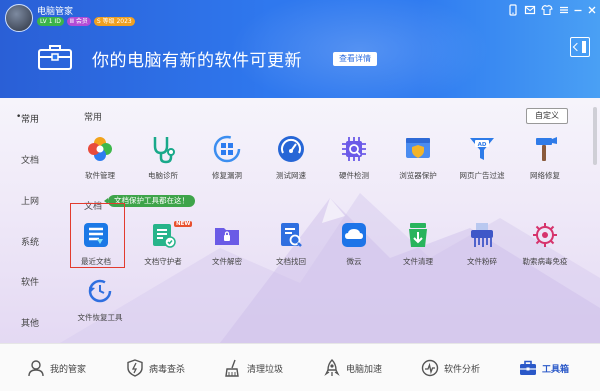  I want to click on tool-network-repair: 网络修复, so click(545, 157).